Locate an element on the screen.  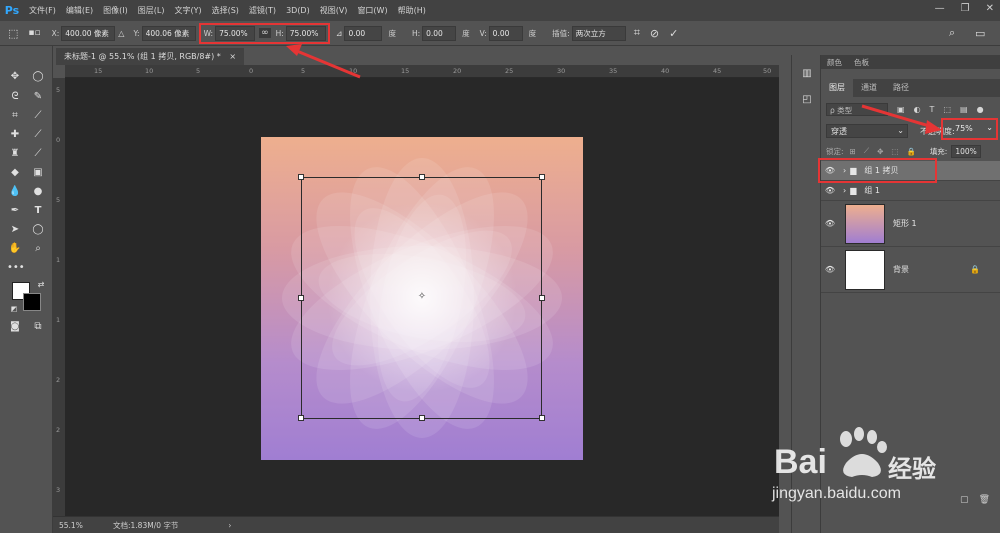
filter-smart-icon: ▤ is located at coordinates (964, 109).